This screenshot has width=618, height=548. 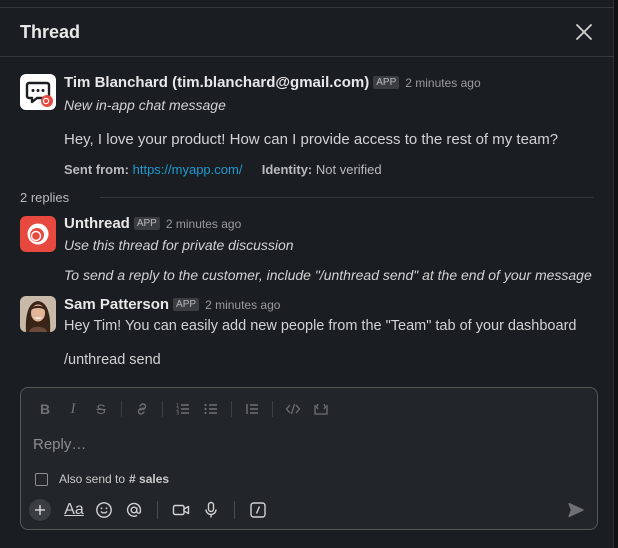 I want to click on identity-label: Identity:, so click(x=287, y=169).